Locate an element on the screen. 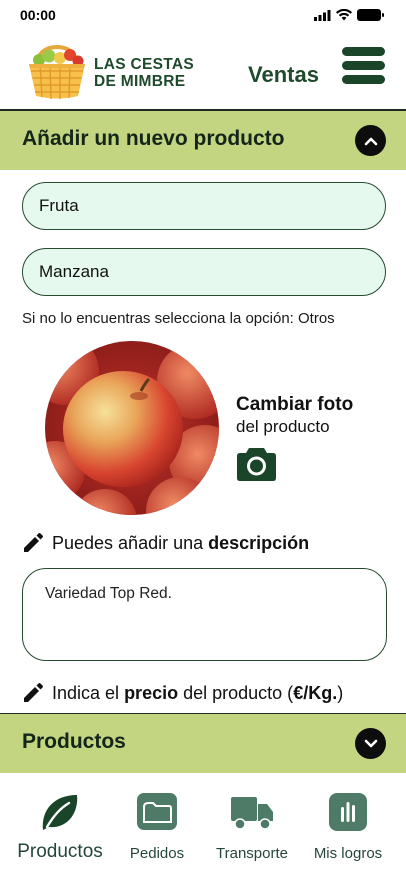  status-time: 00:00 is located at coordinates (38, 15).